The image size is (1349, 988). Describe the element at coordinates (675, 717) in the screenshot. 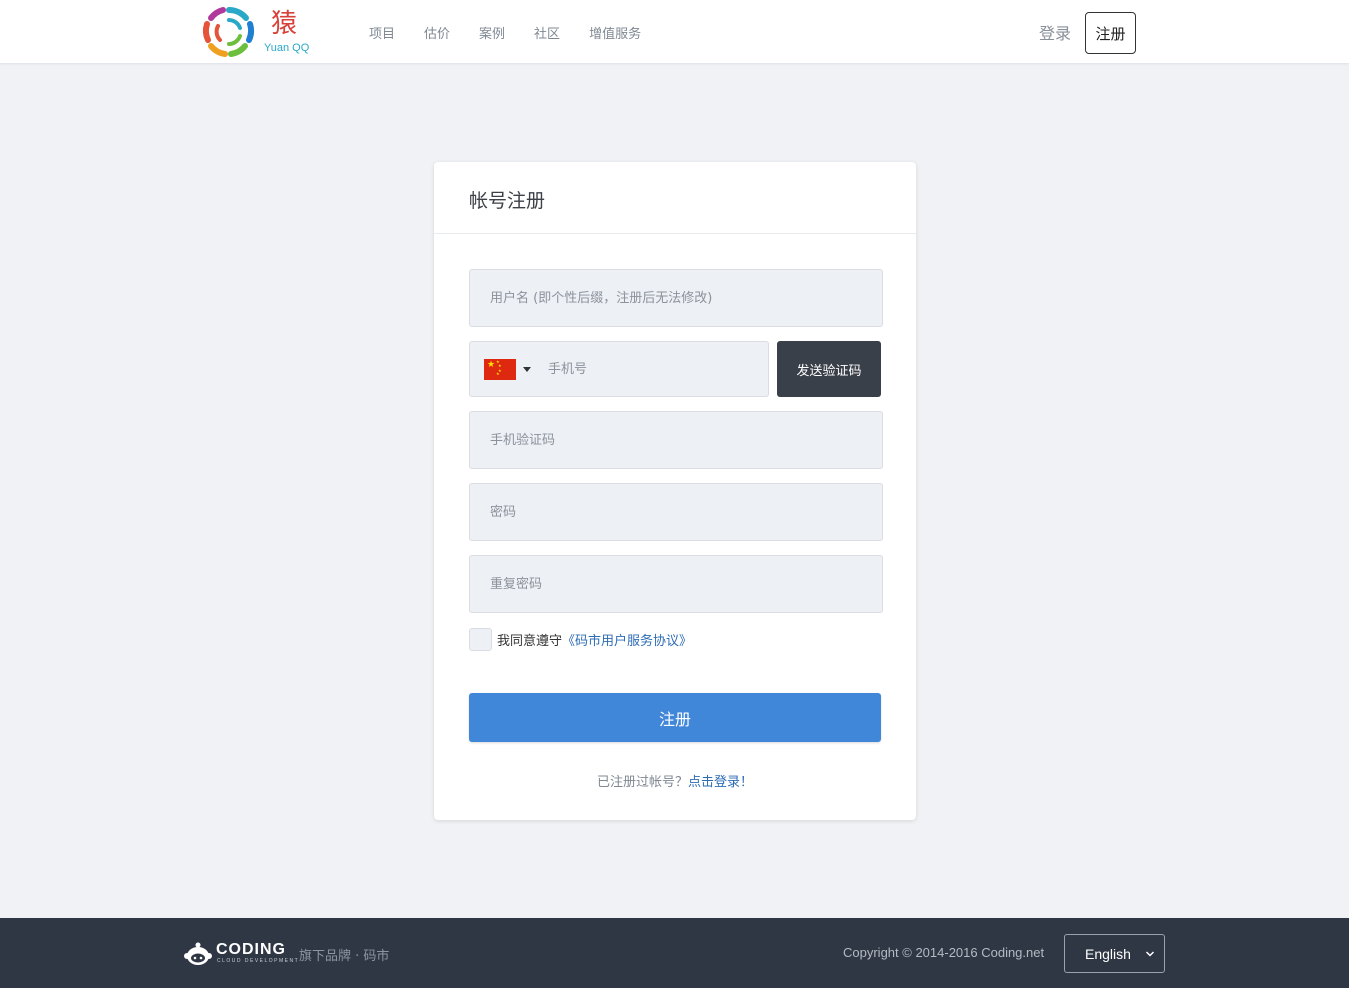

I see `register-submit-button: 注册` at that location.